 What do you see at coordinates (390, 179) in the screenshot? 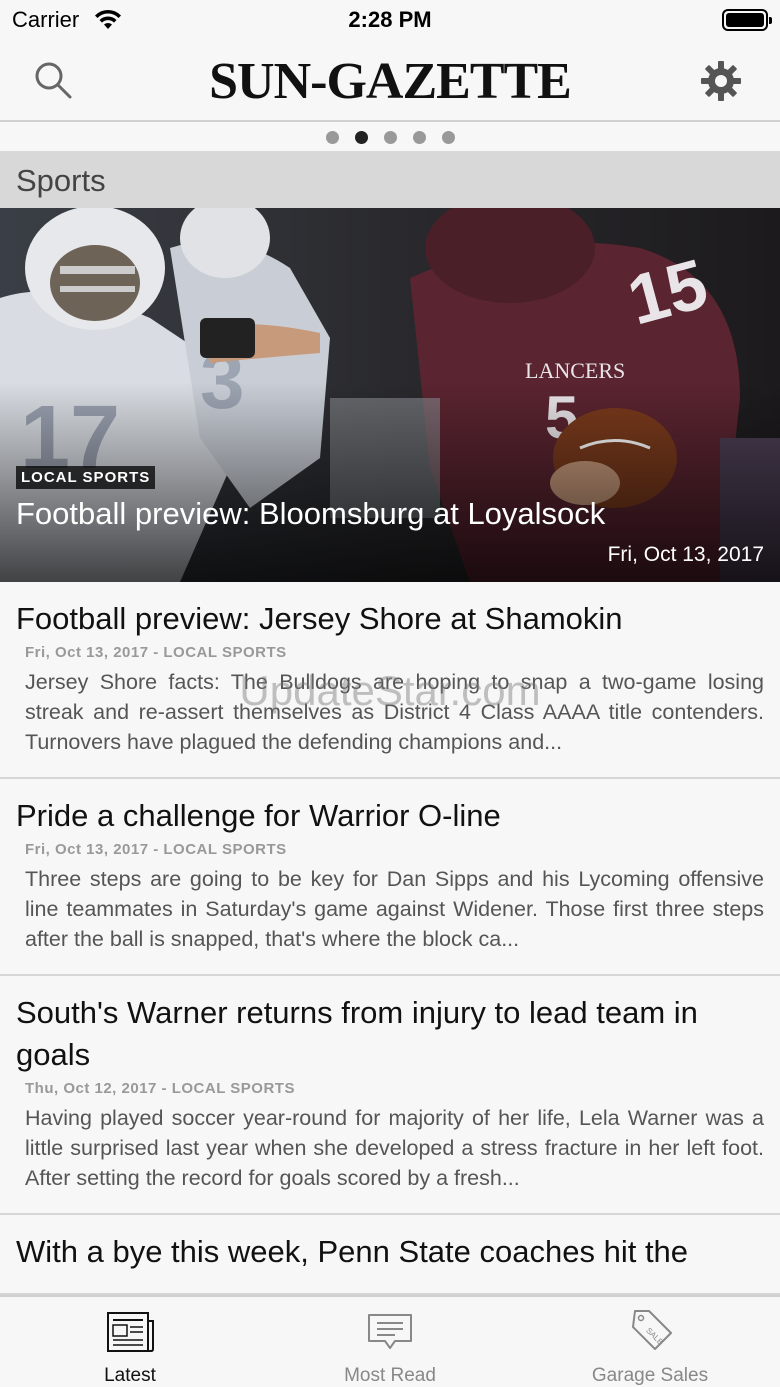
I see `section-header: Sports` at bounding box center [390, 179].